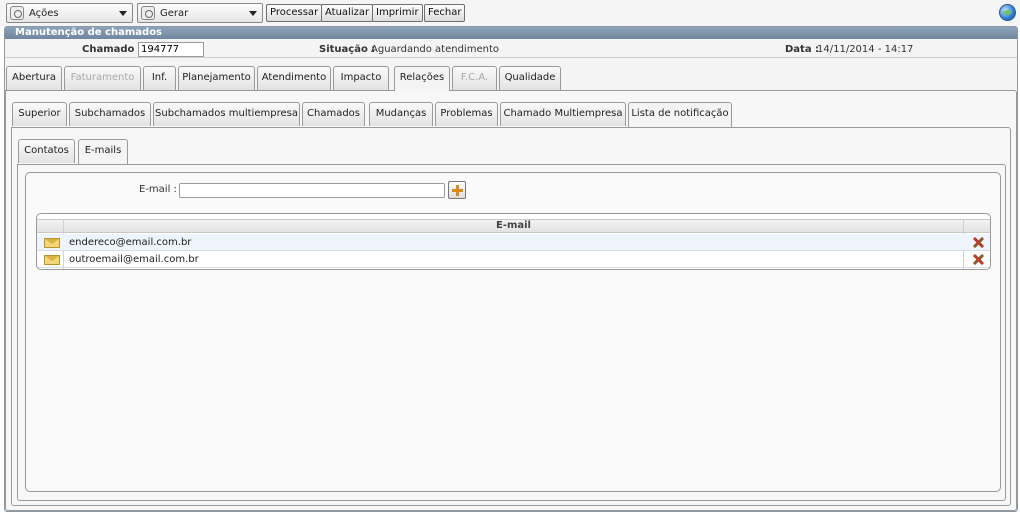  Describe the element at coordinates (397, 13) in the screenshot. I see `imprimir-button: Imprimir` at that location.